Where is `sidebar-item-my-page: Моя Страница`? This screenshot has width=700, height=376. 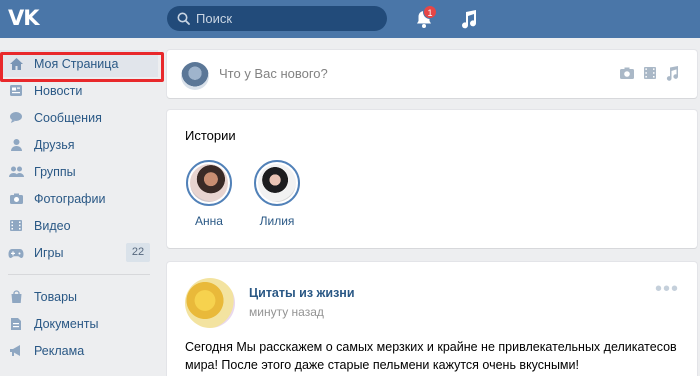
sidebar-item-my-page: Моя Страница is located at coordinates (79, 63).